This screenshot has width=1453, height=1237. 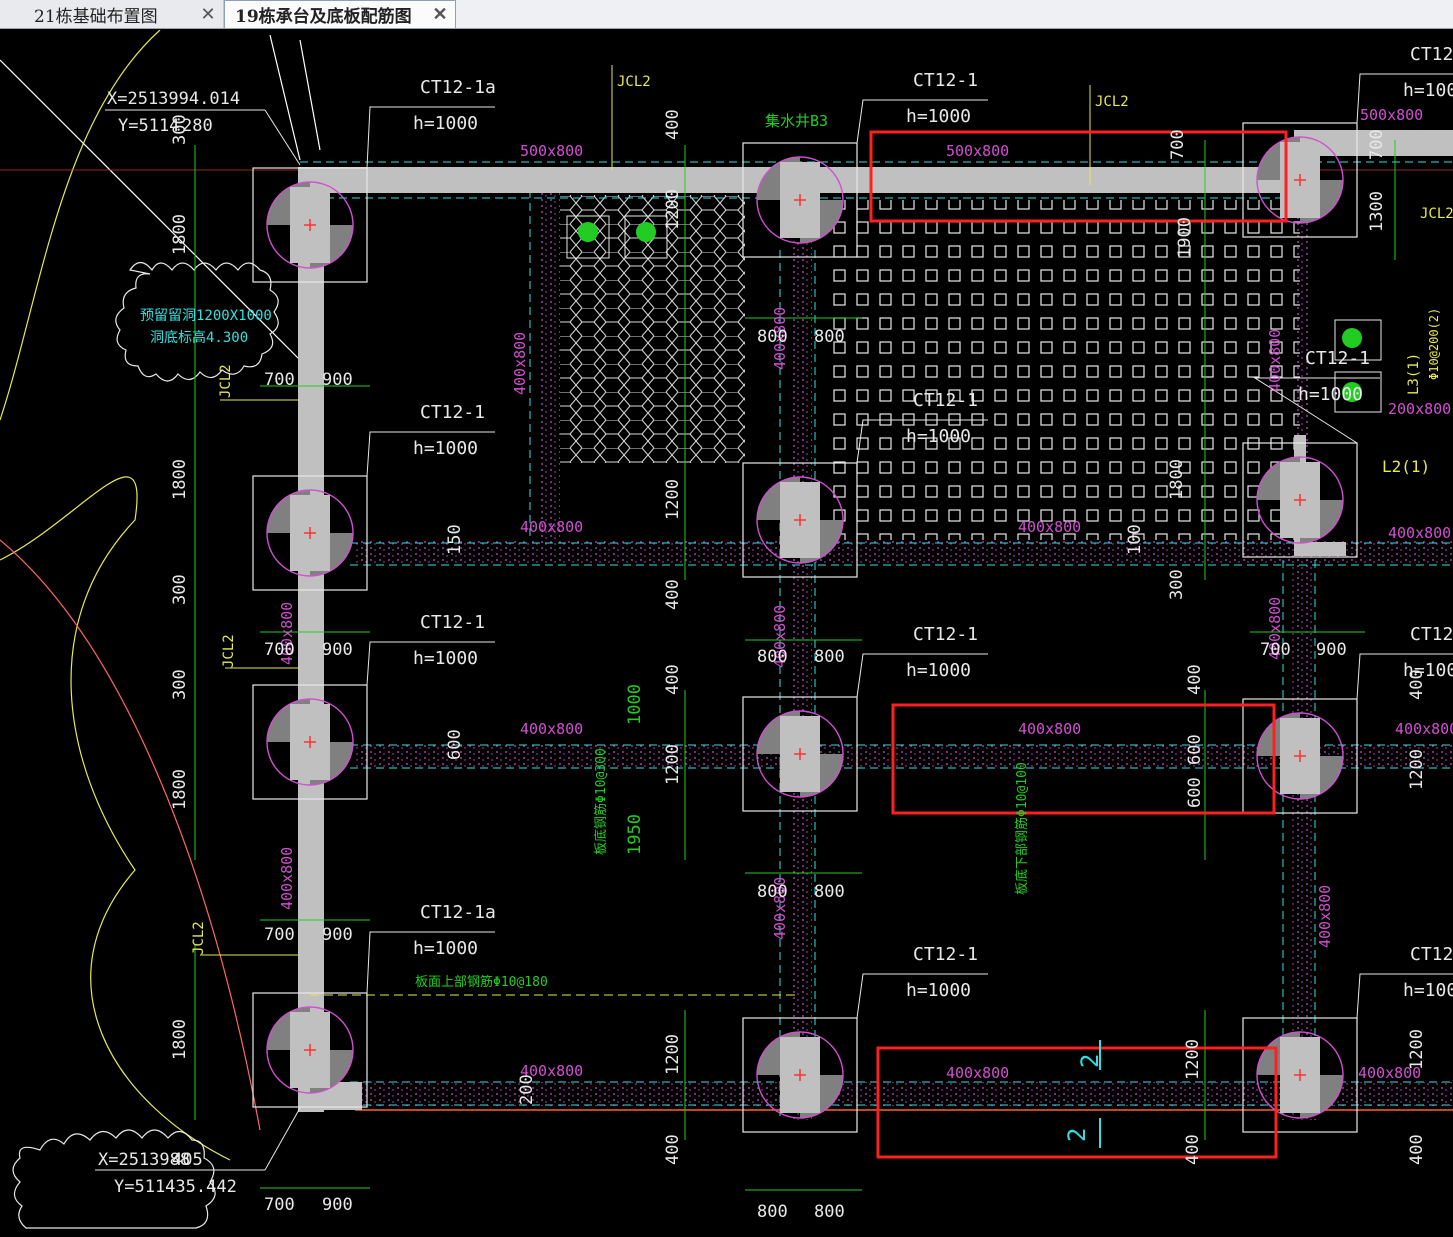 I want to click on bottom-y-coord: Y=511435.442, so click(x=175, y=1187).